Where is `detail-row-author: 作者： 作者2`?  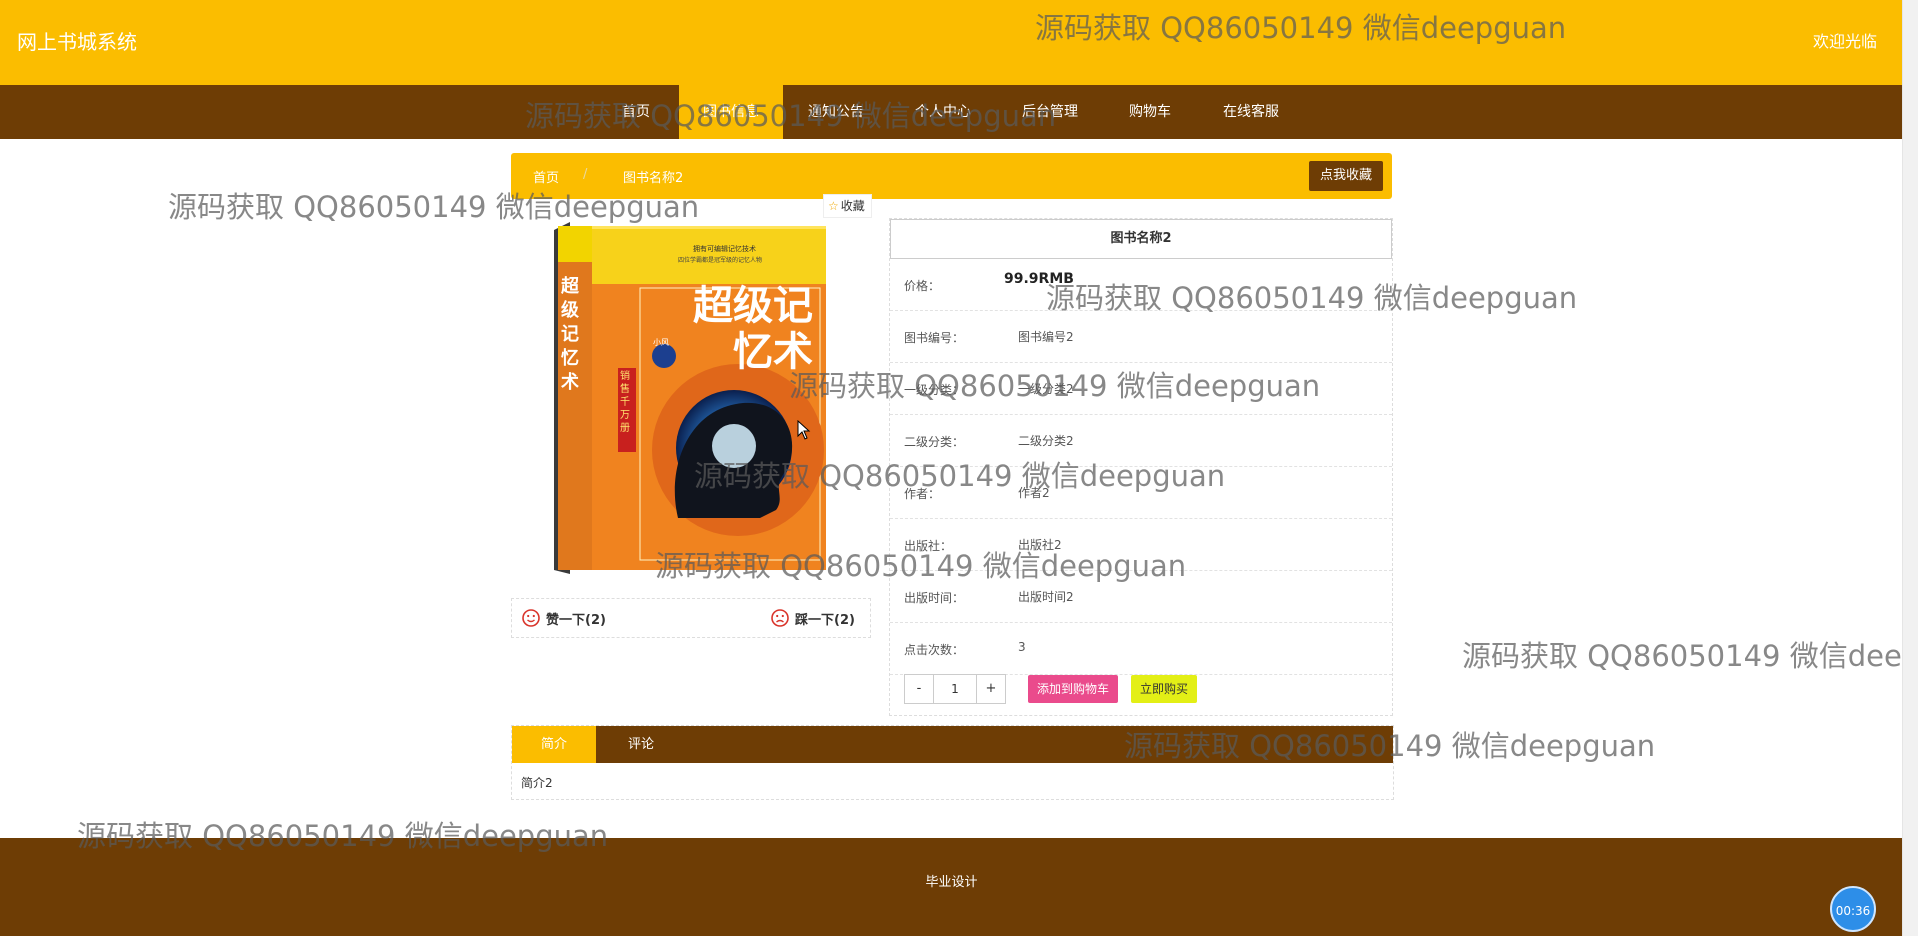 detail-row-author: 作者： 作者2 is located at coordinates (1141, 493).